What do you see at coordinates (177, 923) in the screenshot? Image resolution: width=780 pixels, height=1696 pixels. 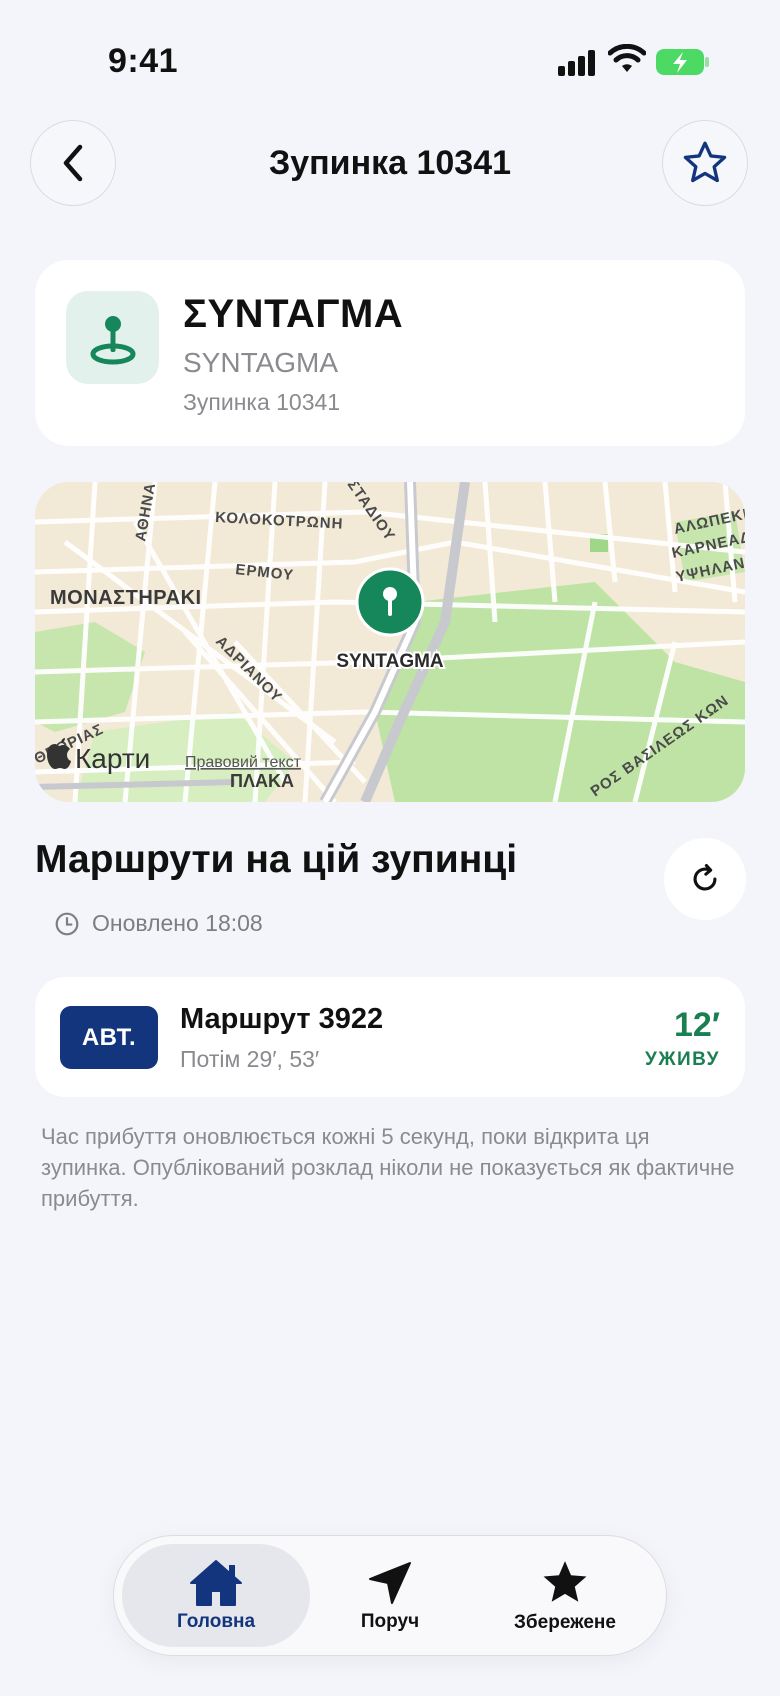 I see `last-updated-text: Оновлено 18:08` at bounding box center [177, 923].